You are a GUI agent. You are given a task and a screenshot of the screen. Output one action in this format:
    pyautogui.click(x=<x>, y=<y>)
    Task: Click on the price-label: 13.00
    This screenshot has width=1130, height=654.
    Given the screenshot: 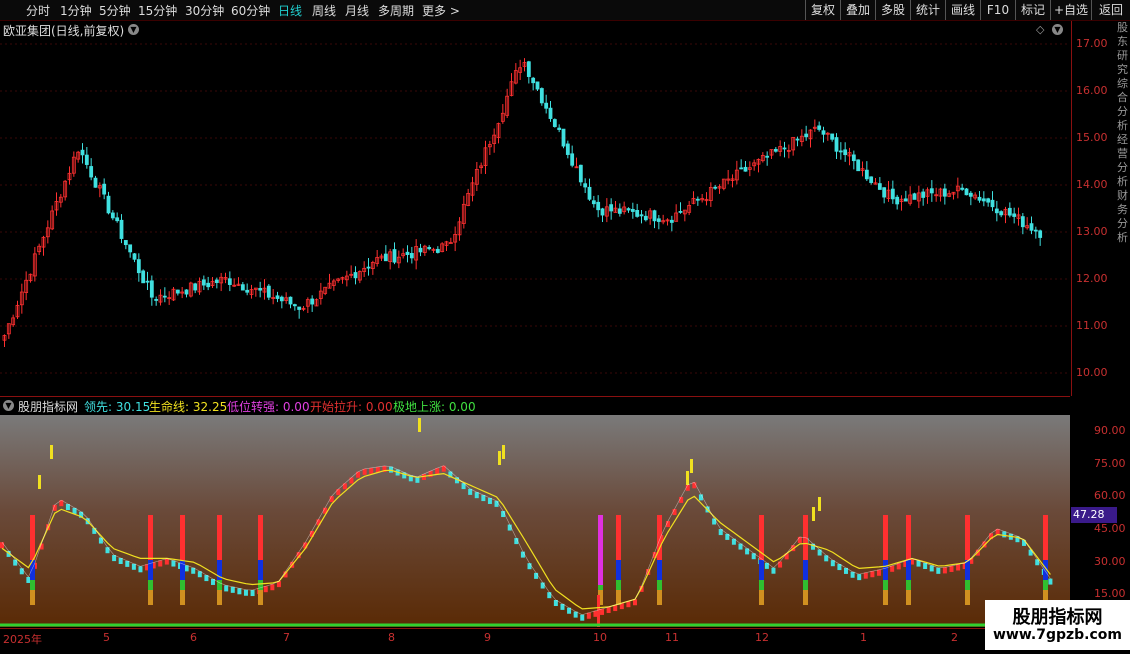 What is the action you would take?
    pyautogui.click(x=1092, y=231)
    